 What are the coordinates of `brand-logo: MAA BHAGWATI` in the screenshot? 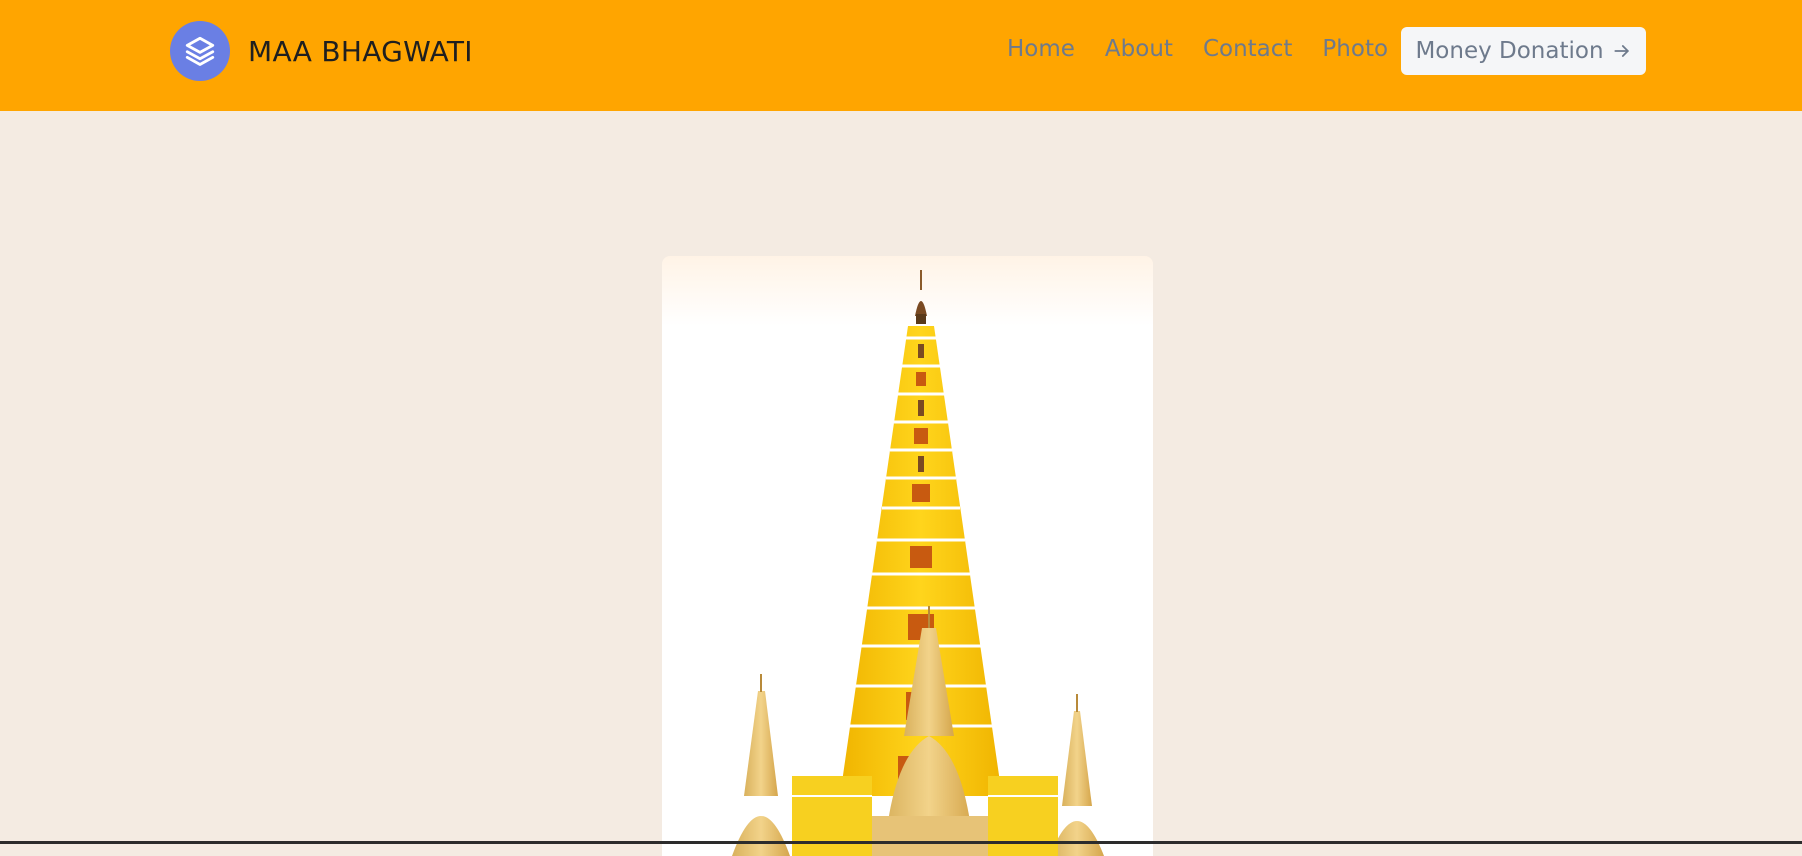 It's located at (321, 51).